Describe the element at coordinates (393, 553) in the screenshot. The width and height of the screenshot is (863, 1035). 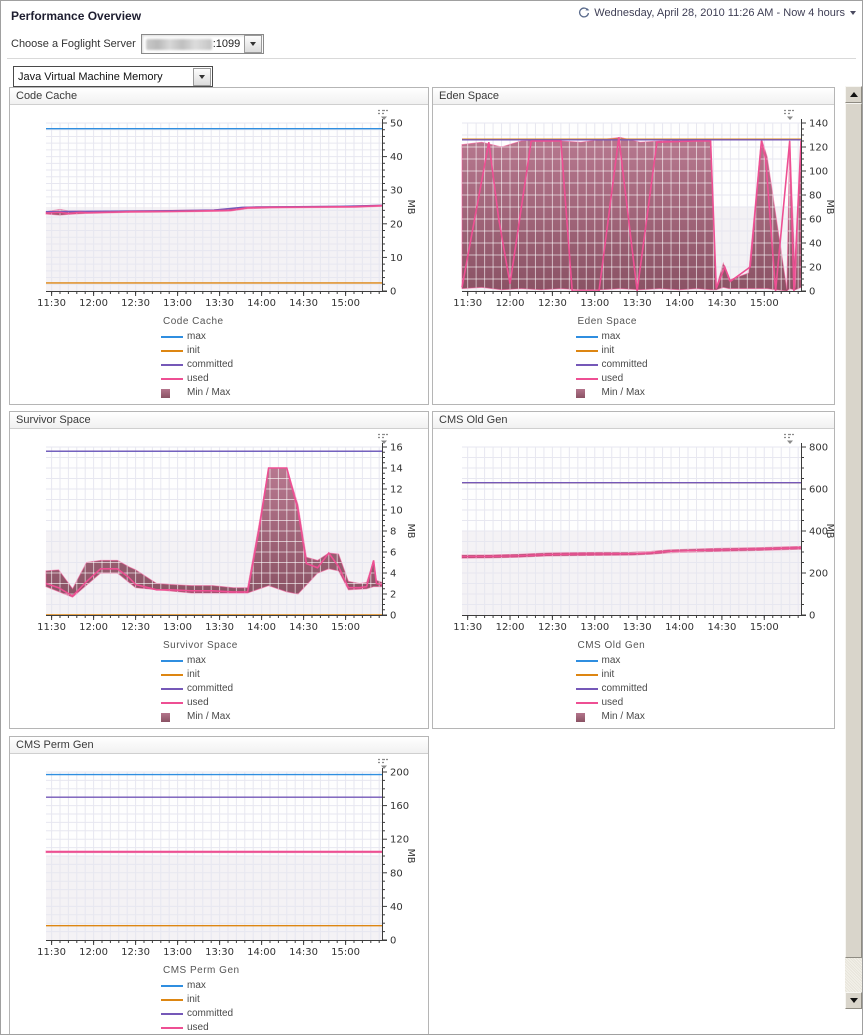
I see `svg-text: 6` at that location.